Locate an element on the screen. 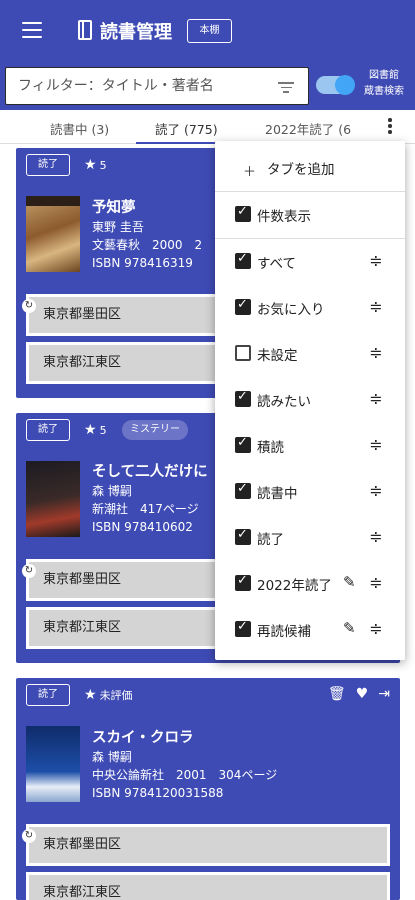  menu-tab-label: すべて is located at coordinates (277, 264).